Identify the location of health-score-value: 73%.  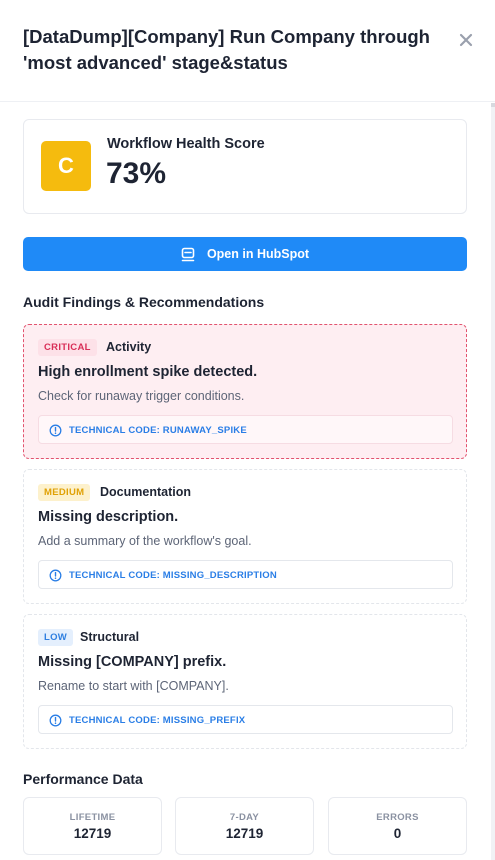
(136, 173).